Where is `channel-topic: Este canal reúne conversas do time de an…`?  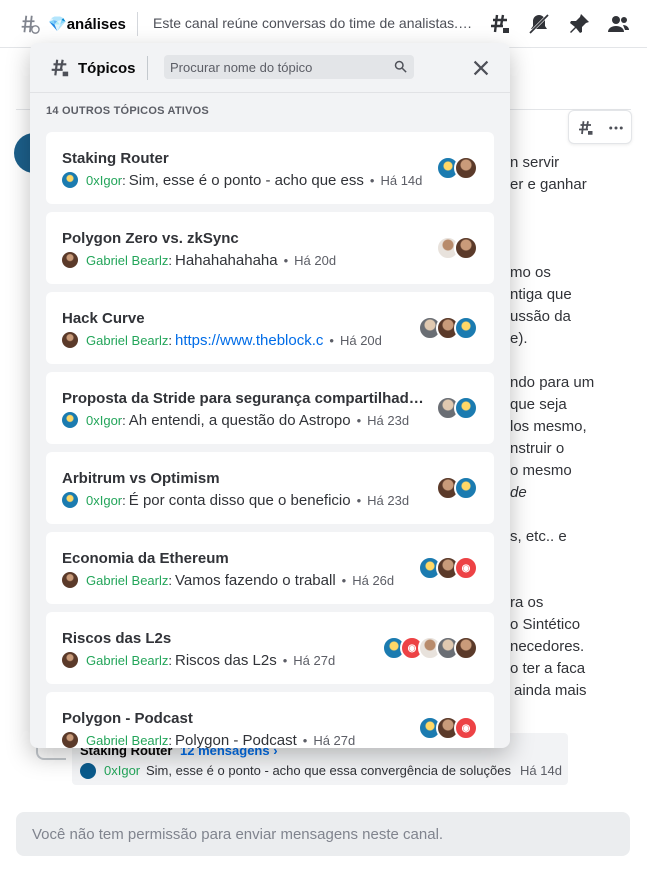 channel-topic: Este canal reúne conversas do time de an… is located at coordinates (314, 23).